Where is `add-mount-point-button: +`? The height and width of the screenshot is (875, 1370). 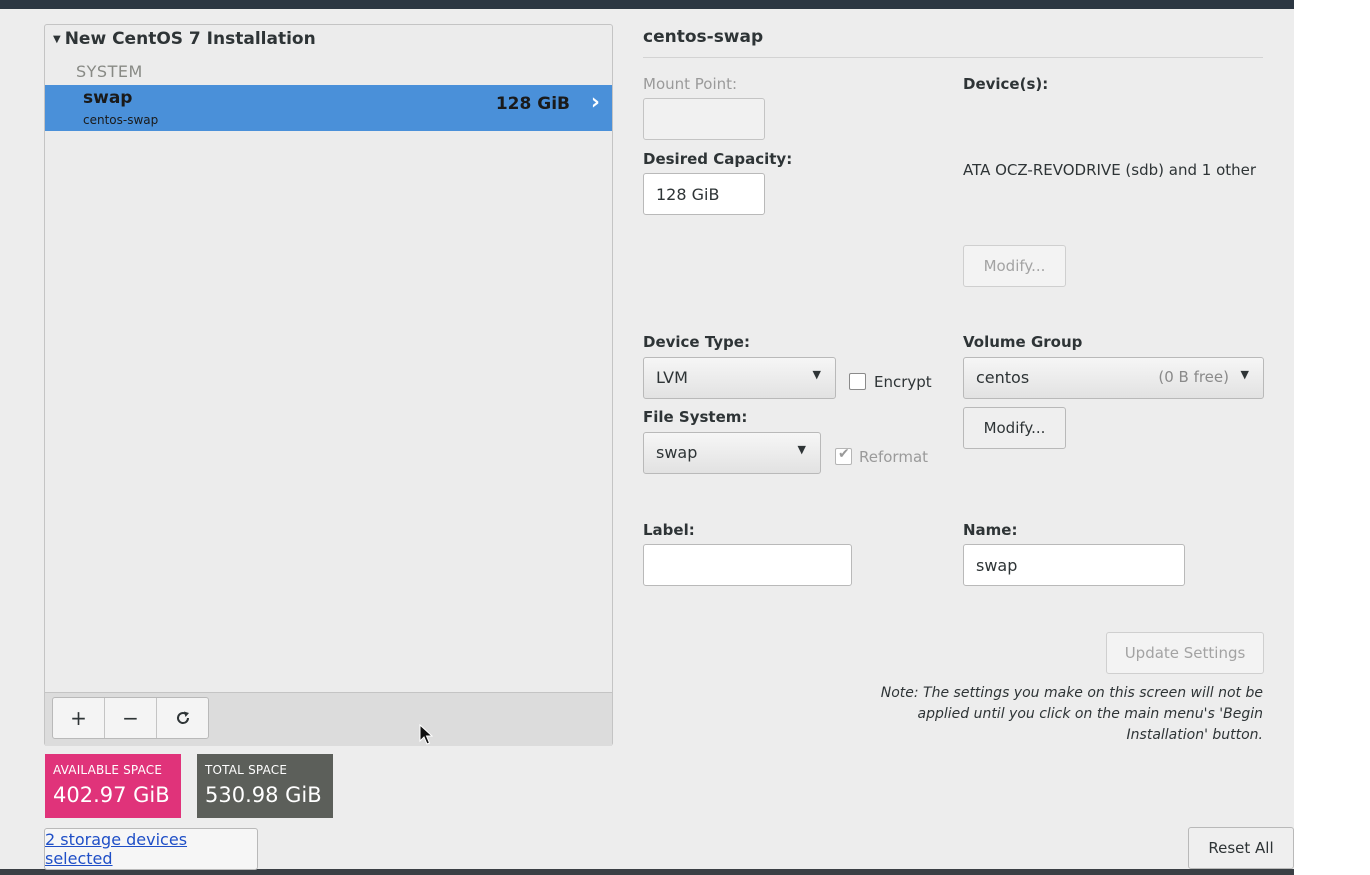 add-mount-point-button: + is located at coordinates (79, 718).